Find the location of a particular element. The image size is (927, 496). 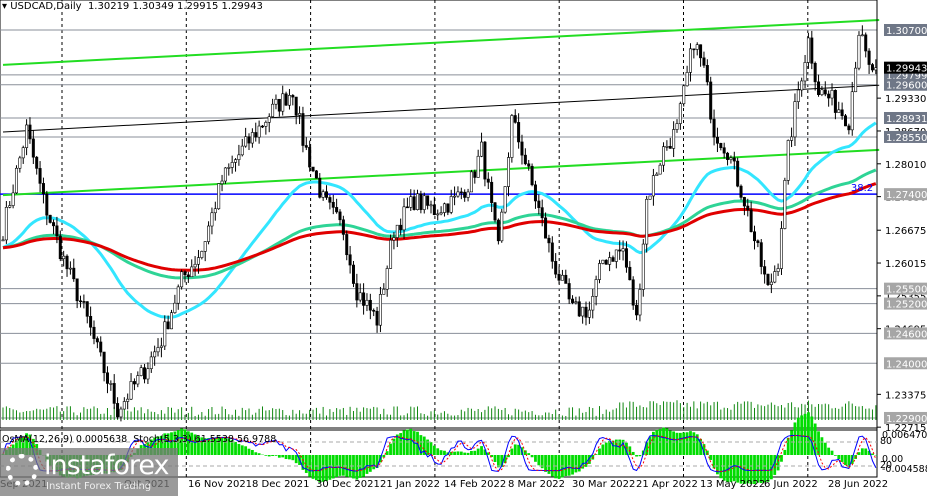

level-price-text: 1.24000 is located at coordinates (906, 364).